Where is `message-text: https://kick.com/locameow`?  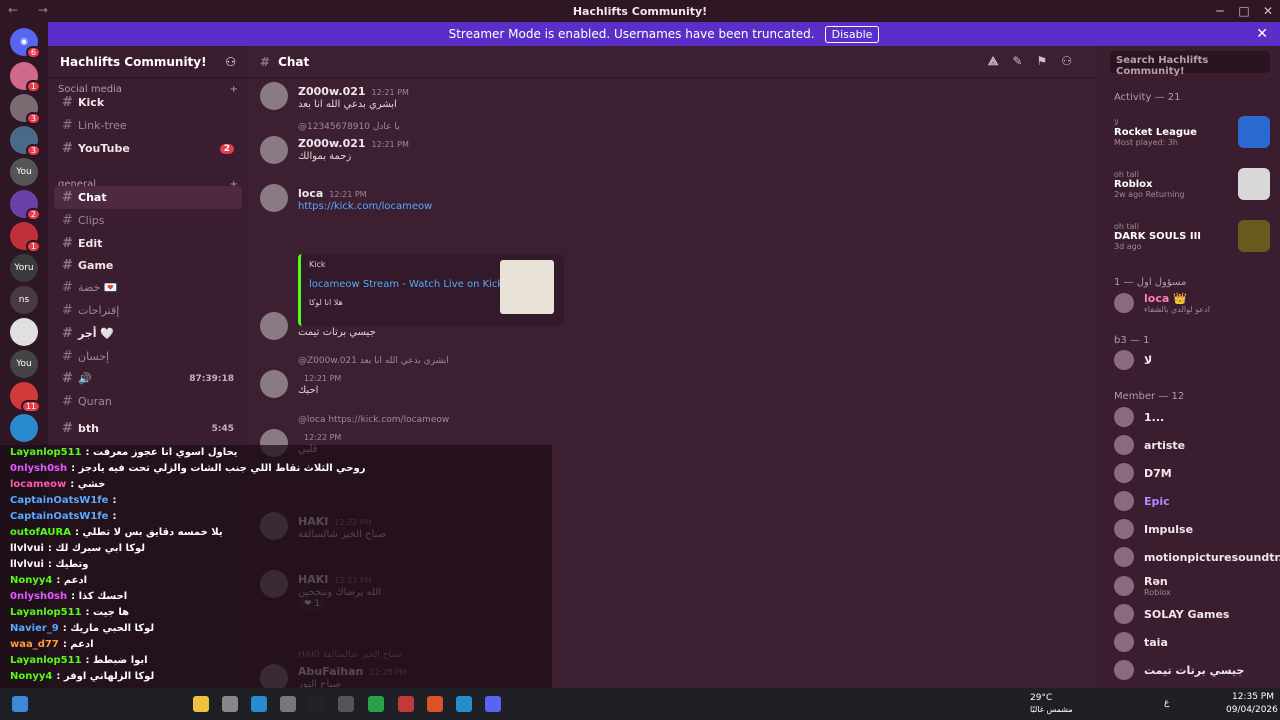
message-text: https://kick.com/locameow is located at coordinates (365, 206).